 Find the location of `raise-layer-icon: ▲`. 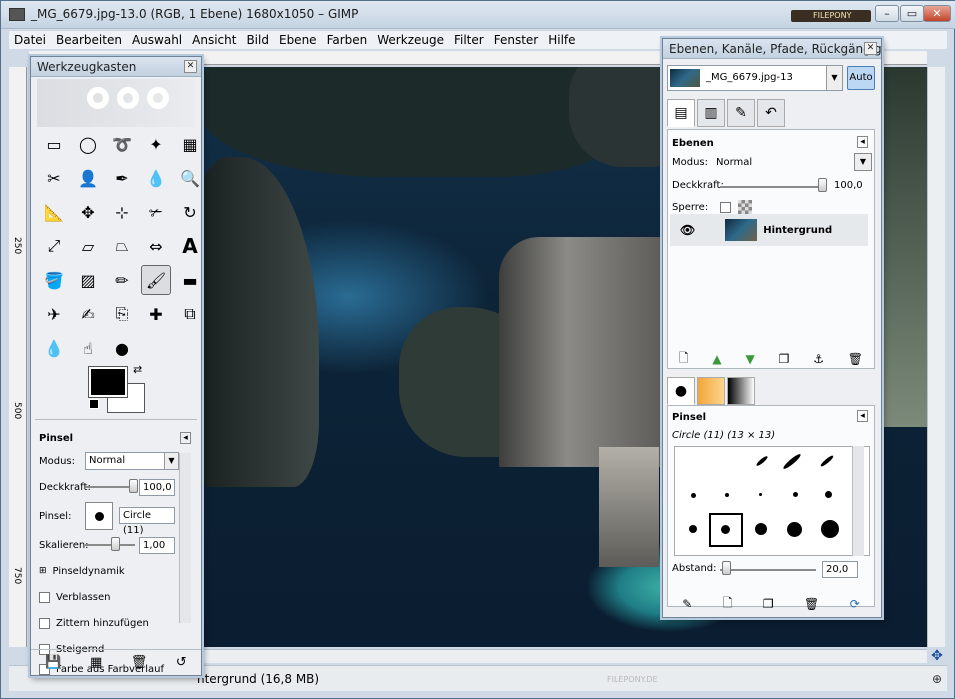

raise-layer-icon: ▲ is located at coordinates (716, 359).